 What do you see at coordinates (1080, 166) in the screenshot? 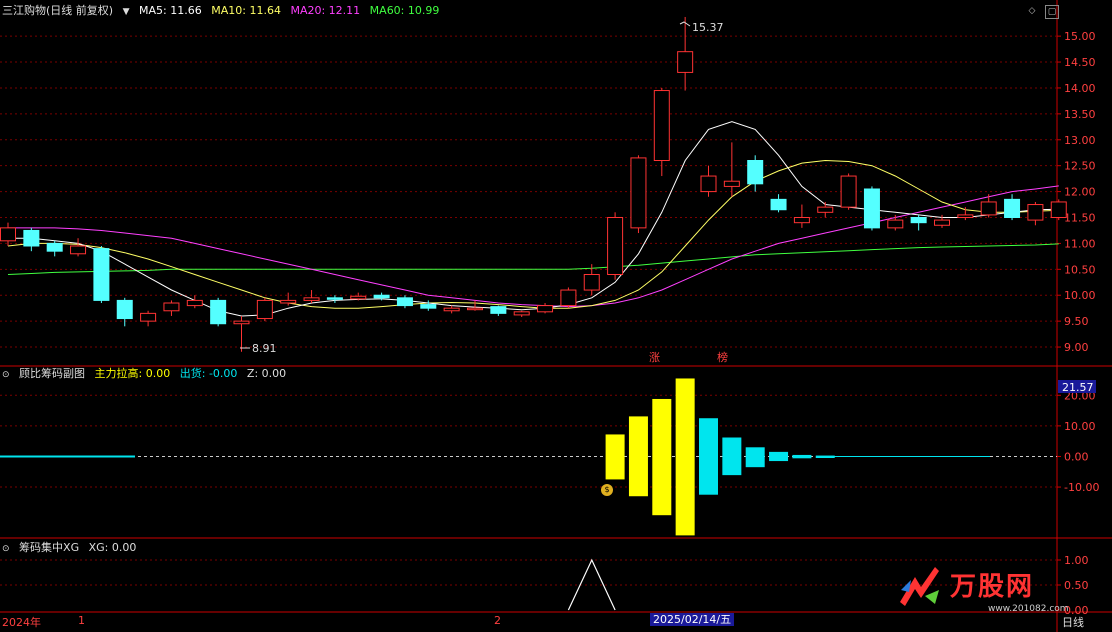
I see `price-tick-label: 12.50` at bounding box center [1080, 166].